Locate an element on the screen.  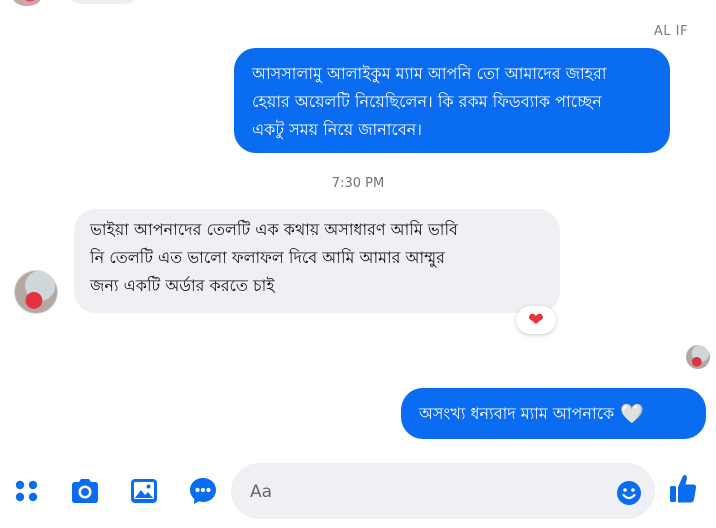
message-text: অসংখ্য ধন্যবাদ ম্যাম আপনাকে is located at coordinates (517, 413).